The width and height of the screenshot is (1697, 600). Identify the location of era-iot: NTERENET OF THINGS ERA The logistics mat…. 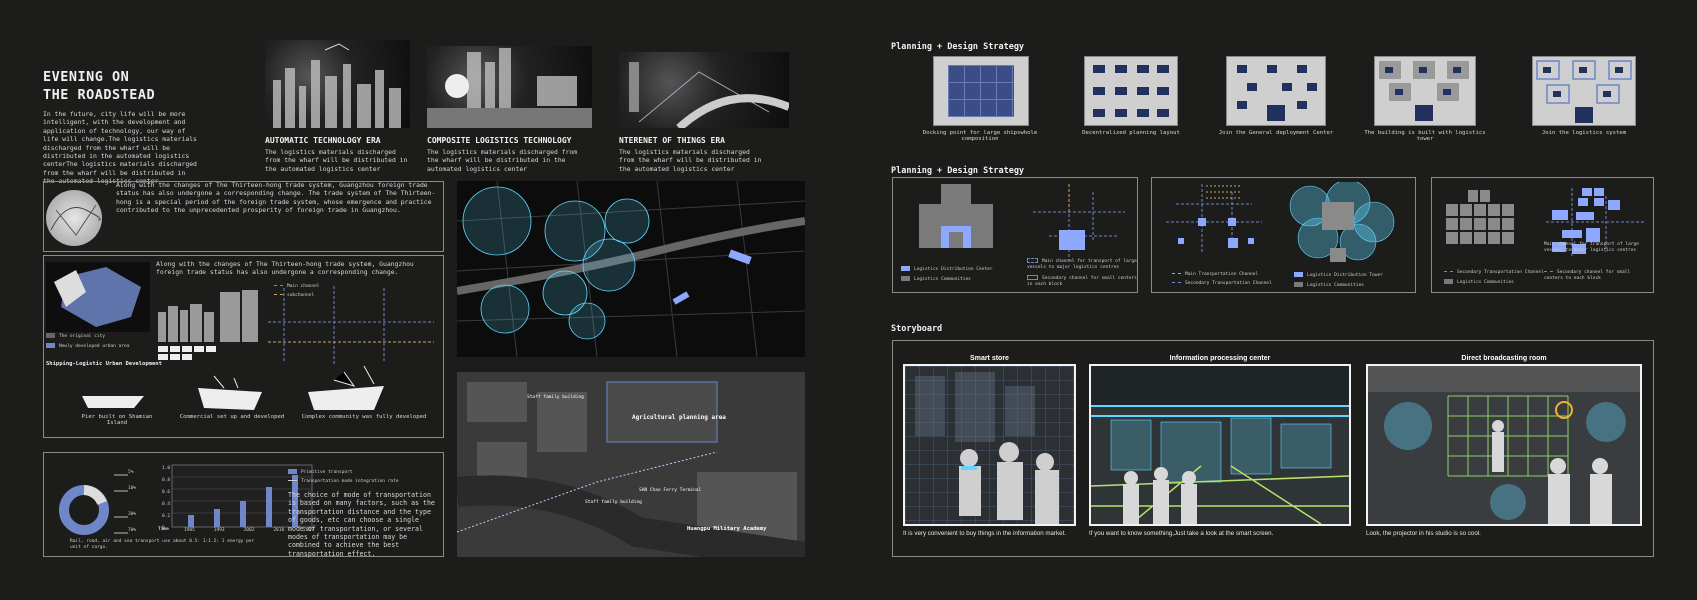
(694, 154).